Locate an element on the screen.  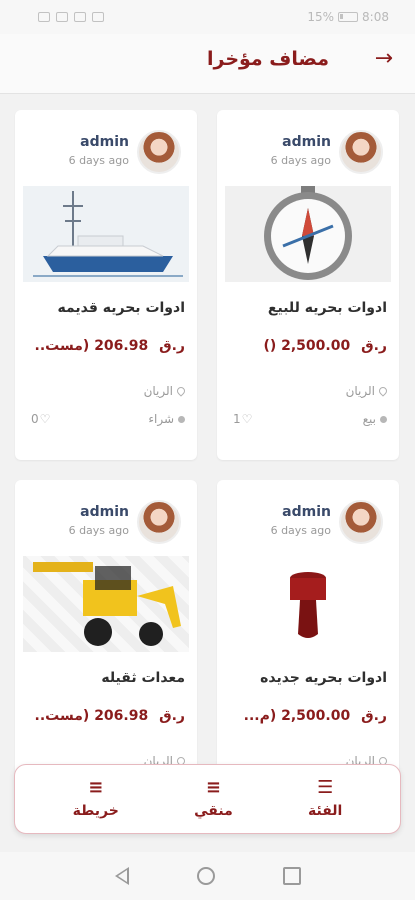
listing-type: شراء is located at coordinates (166, 419).